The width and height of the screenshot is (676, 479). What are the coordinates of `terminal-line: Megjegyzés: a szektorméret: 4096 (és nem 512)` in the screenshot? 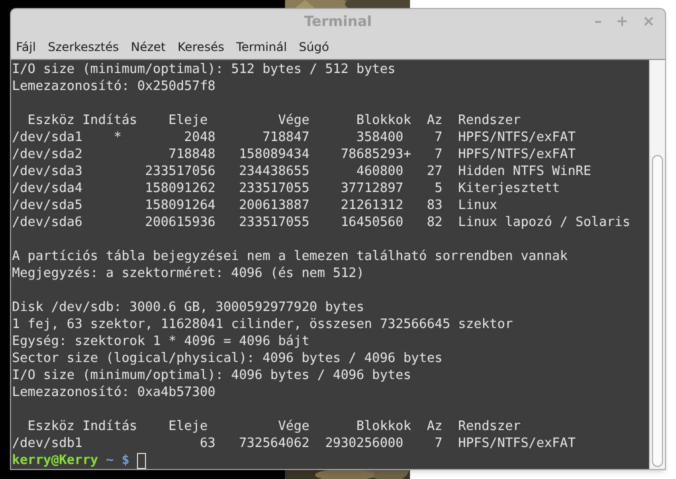 It's located at (188, 273).